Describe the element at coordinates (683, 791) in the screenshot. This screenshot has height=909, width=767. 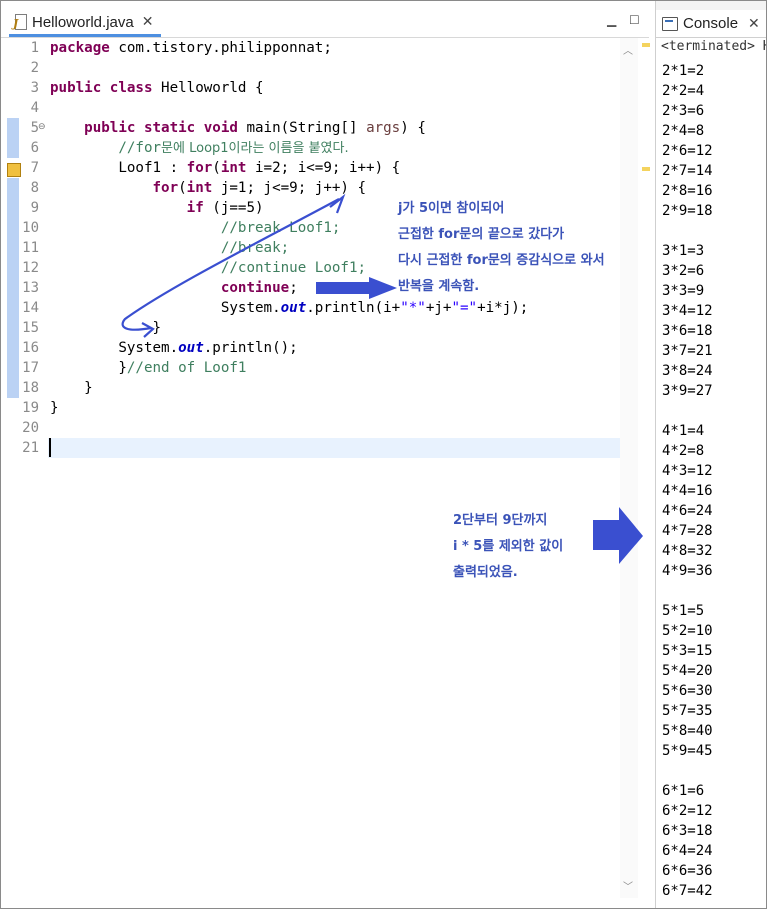
I see `console-line: 6*1=6` at that location.